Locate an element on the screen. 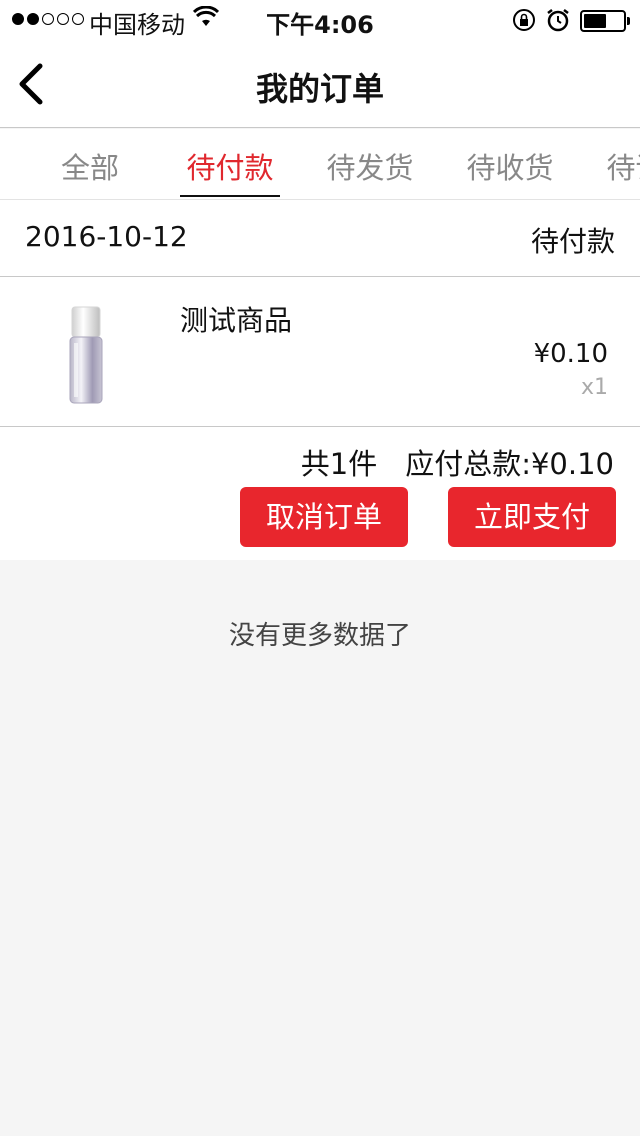 The height and width of the screenshot is (1136, 640). order-status: 待付款 is located at coordinates (572, 241).